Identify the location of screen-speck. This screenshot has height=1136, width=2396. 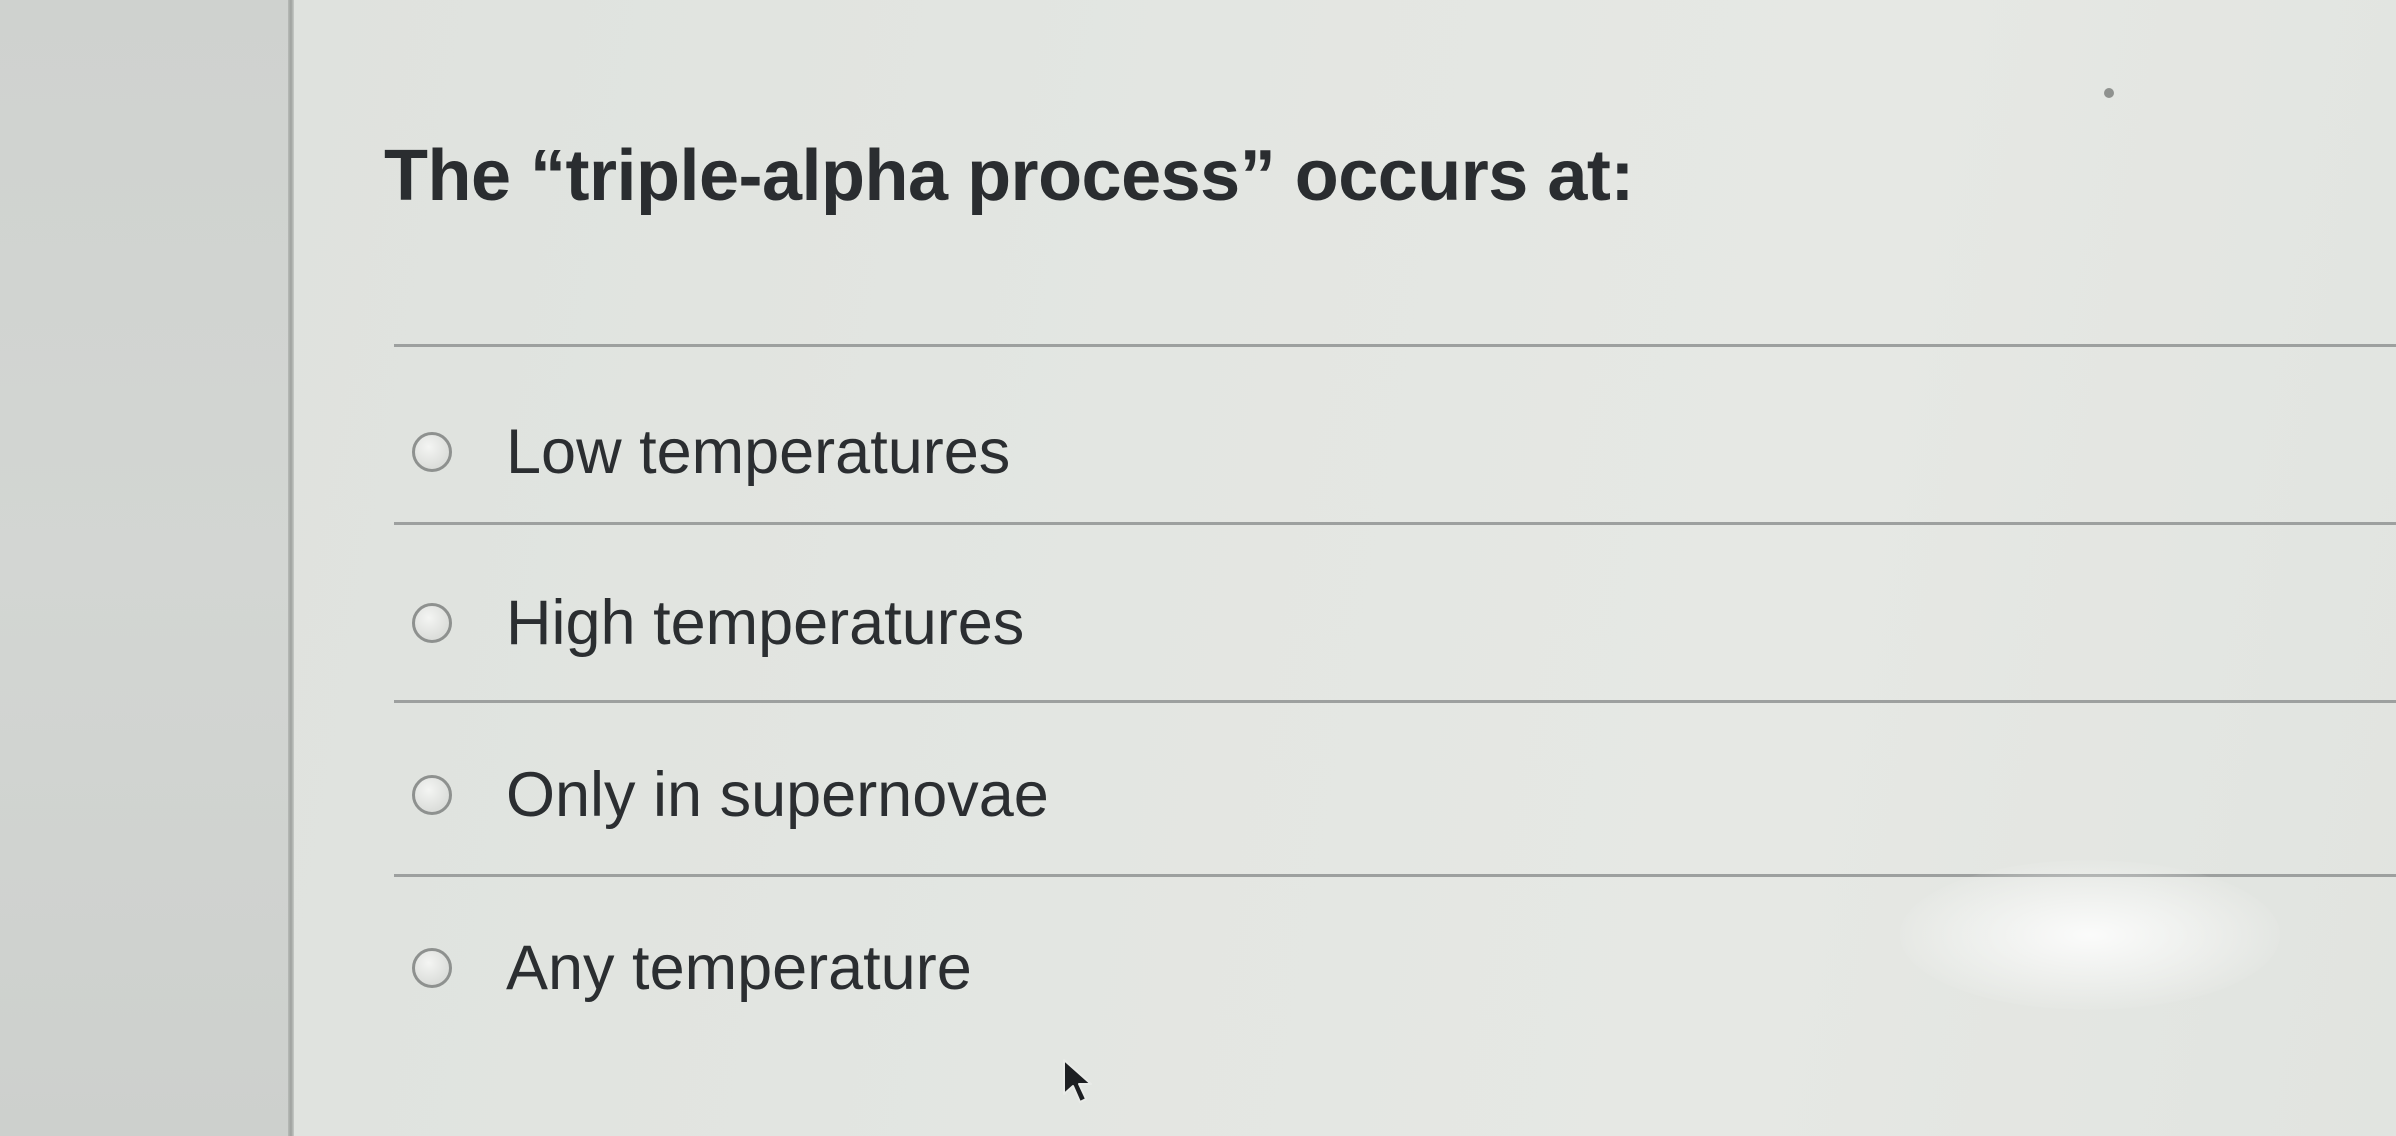
(2109, 93).